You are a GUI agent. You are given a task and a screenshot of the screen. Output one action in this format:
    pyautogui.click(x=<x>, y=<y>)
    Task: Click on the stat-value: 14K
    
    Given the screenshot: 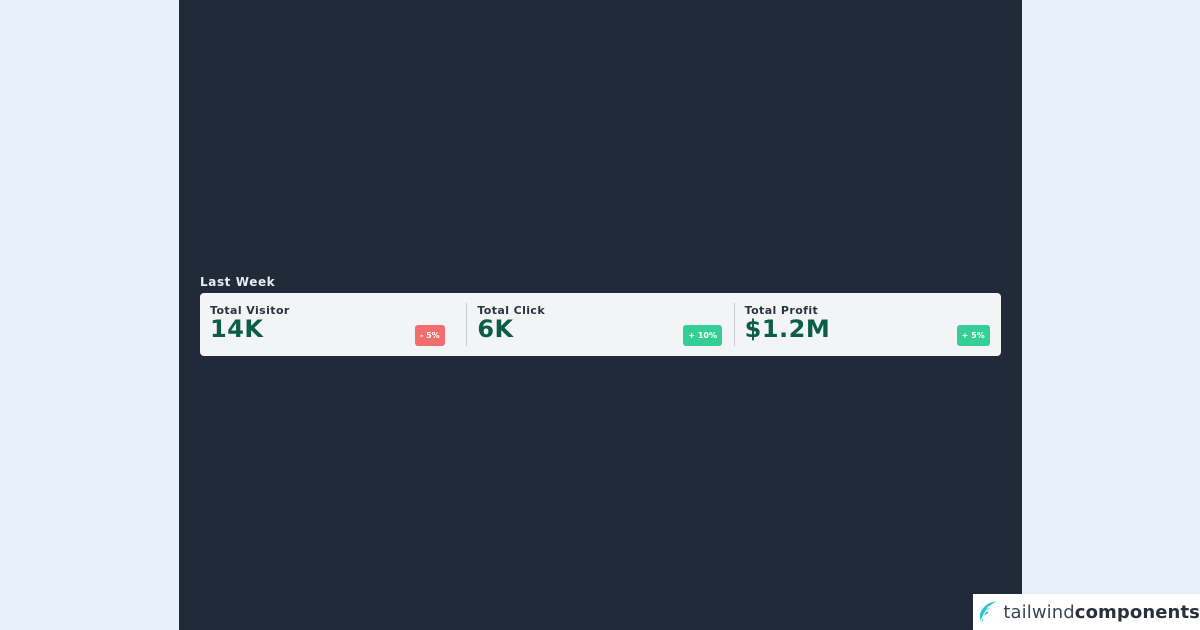 What is the action you would take?
    pyautogui.click(x=237, y=329)
    